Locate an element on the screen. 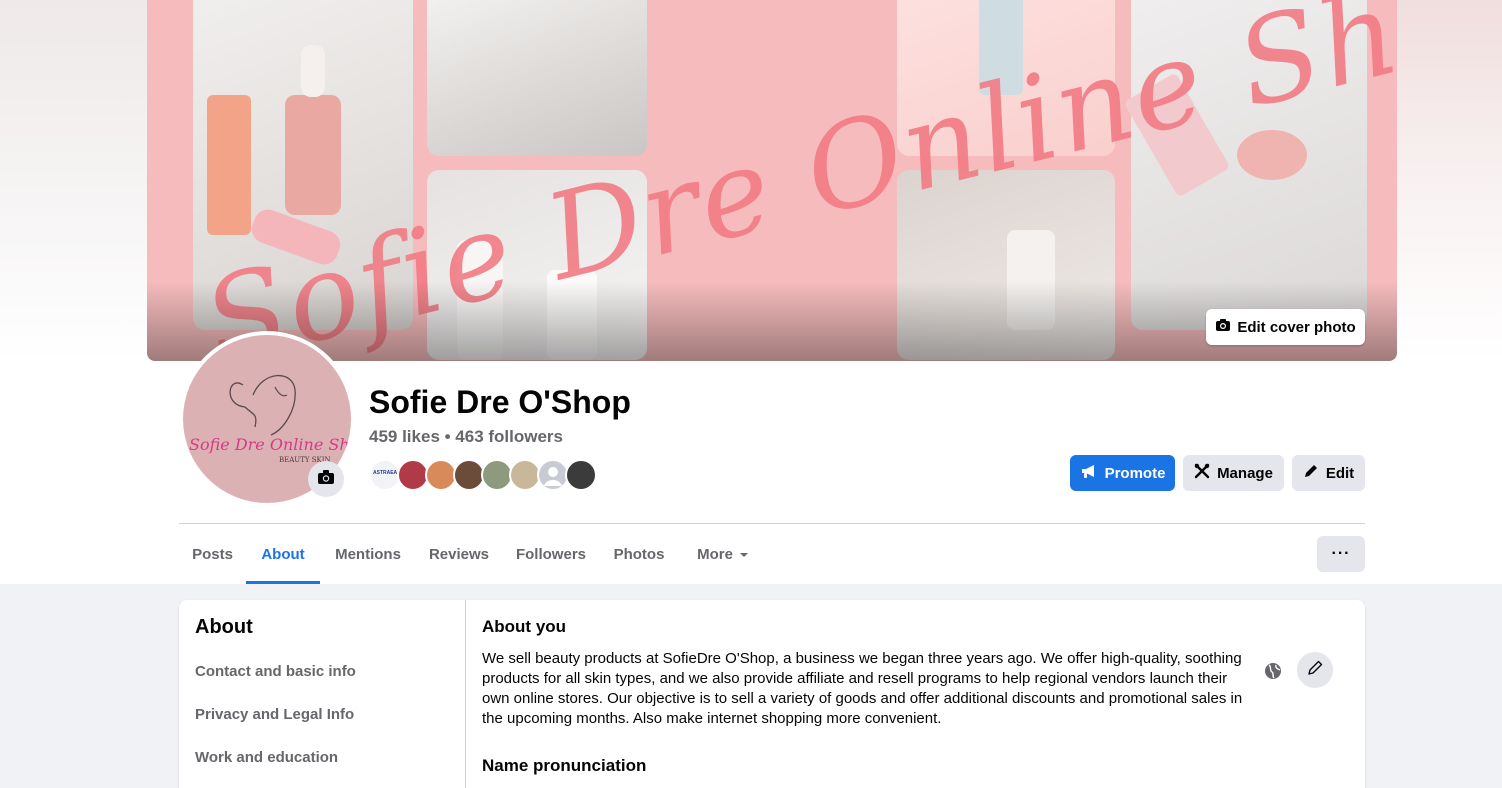  tab-photos: Photos is located at coordinates (639, 554).